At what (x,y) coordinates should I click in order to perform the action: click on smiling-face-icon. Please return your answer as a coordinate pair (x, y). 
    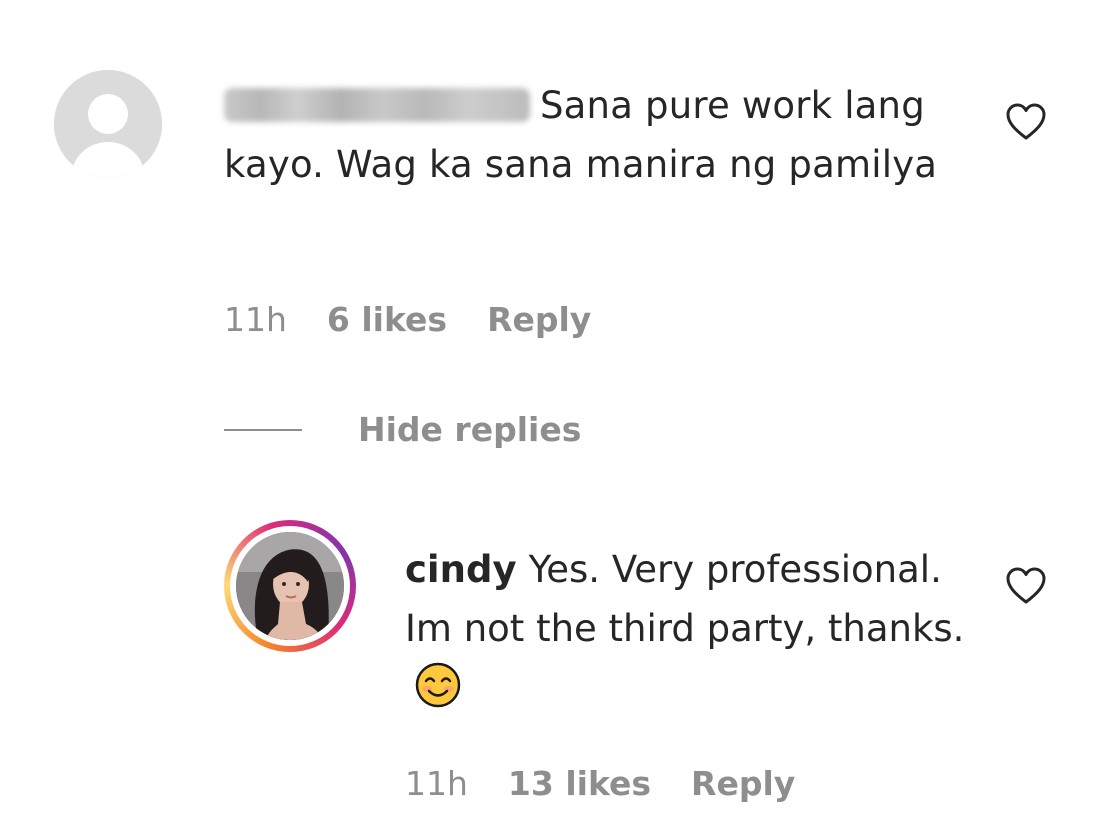
    Looking at the image, I should click on (438, 685).